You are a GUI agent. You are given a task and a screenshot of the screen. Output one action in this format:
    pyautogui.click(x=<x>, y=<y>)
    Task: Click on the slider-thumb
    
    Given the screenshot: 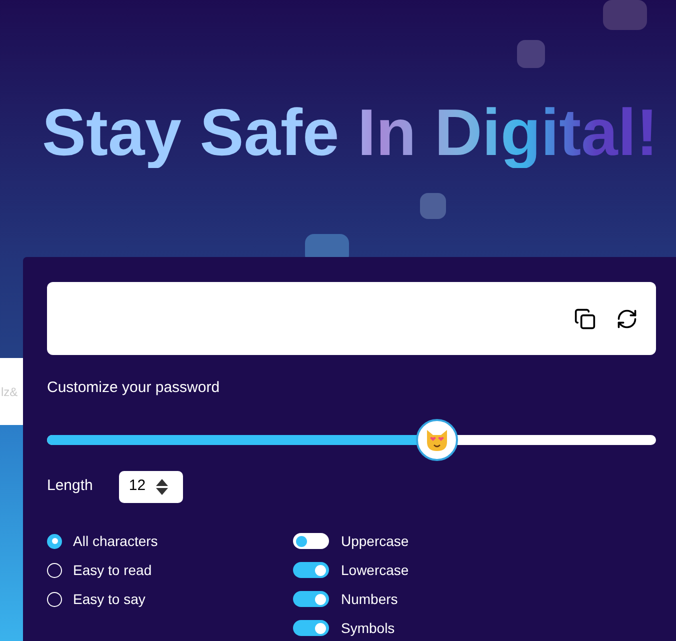 What is the action you would take?
    pyautogui.click(x=437, y=439)
    